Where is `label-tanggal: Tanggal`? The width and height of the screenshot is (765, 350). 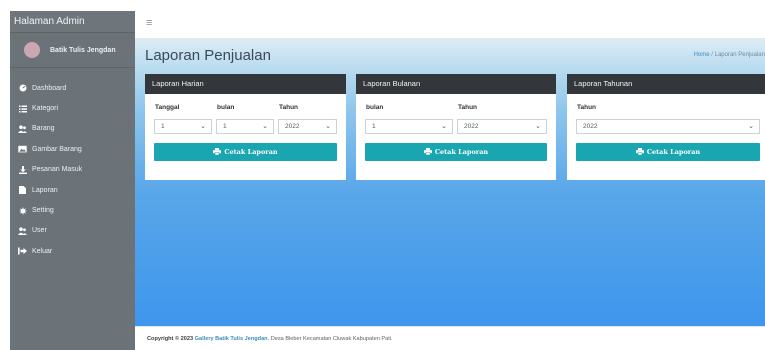 label-tanggal: Tanggal is located at coordinates (167, 107).